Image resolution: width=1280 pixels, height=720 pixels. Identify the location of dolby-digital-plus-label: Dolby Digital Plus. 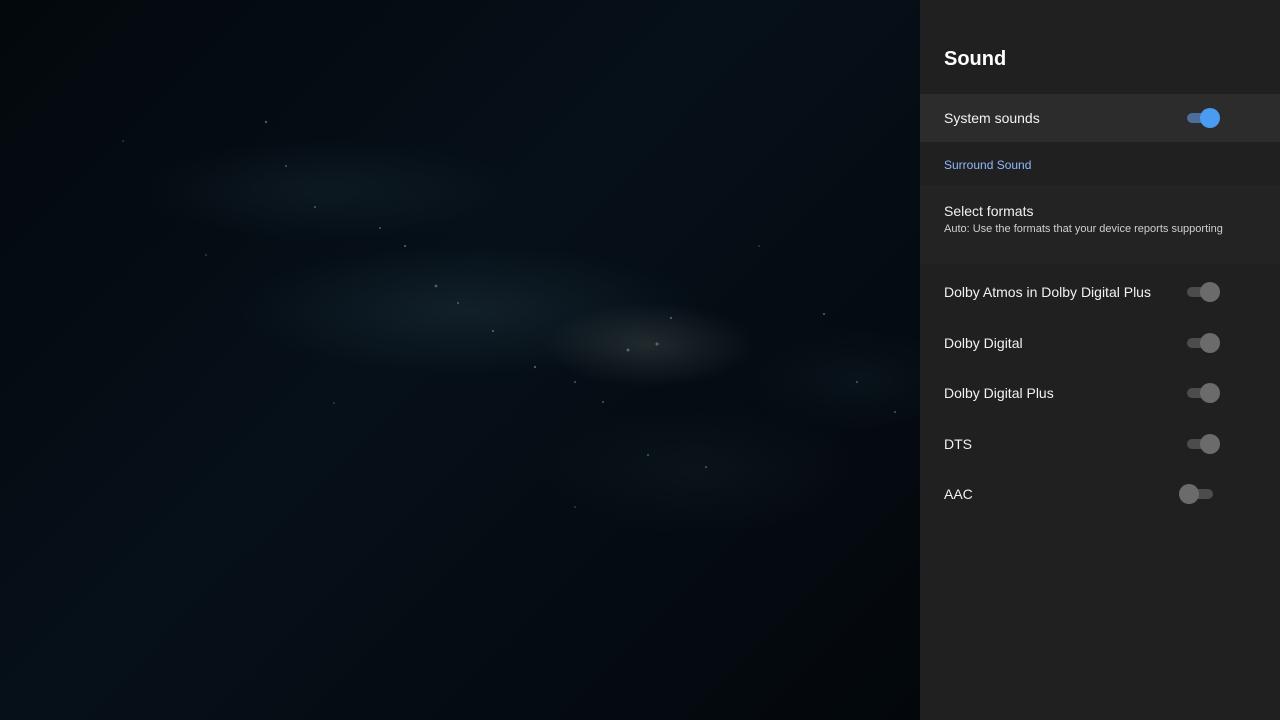
(999, 393).